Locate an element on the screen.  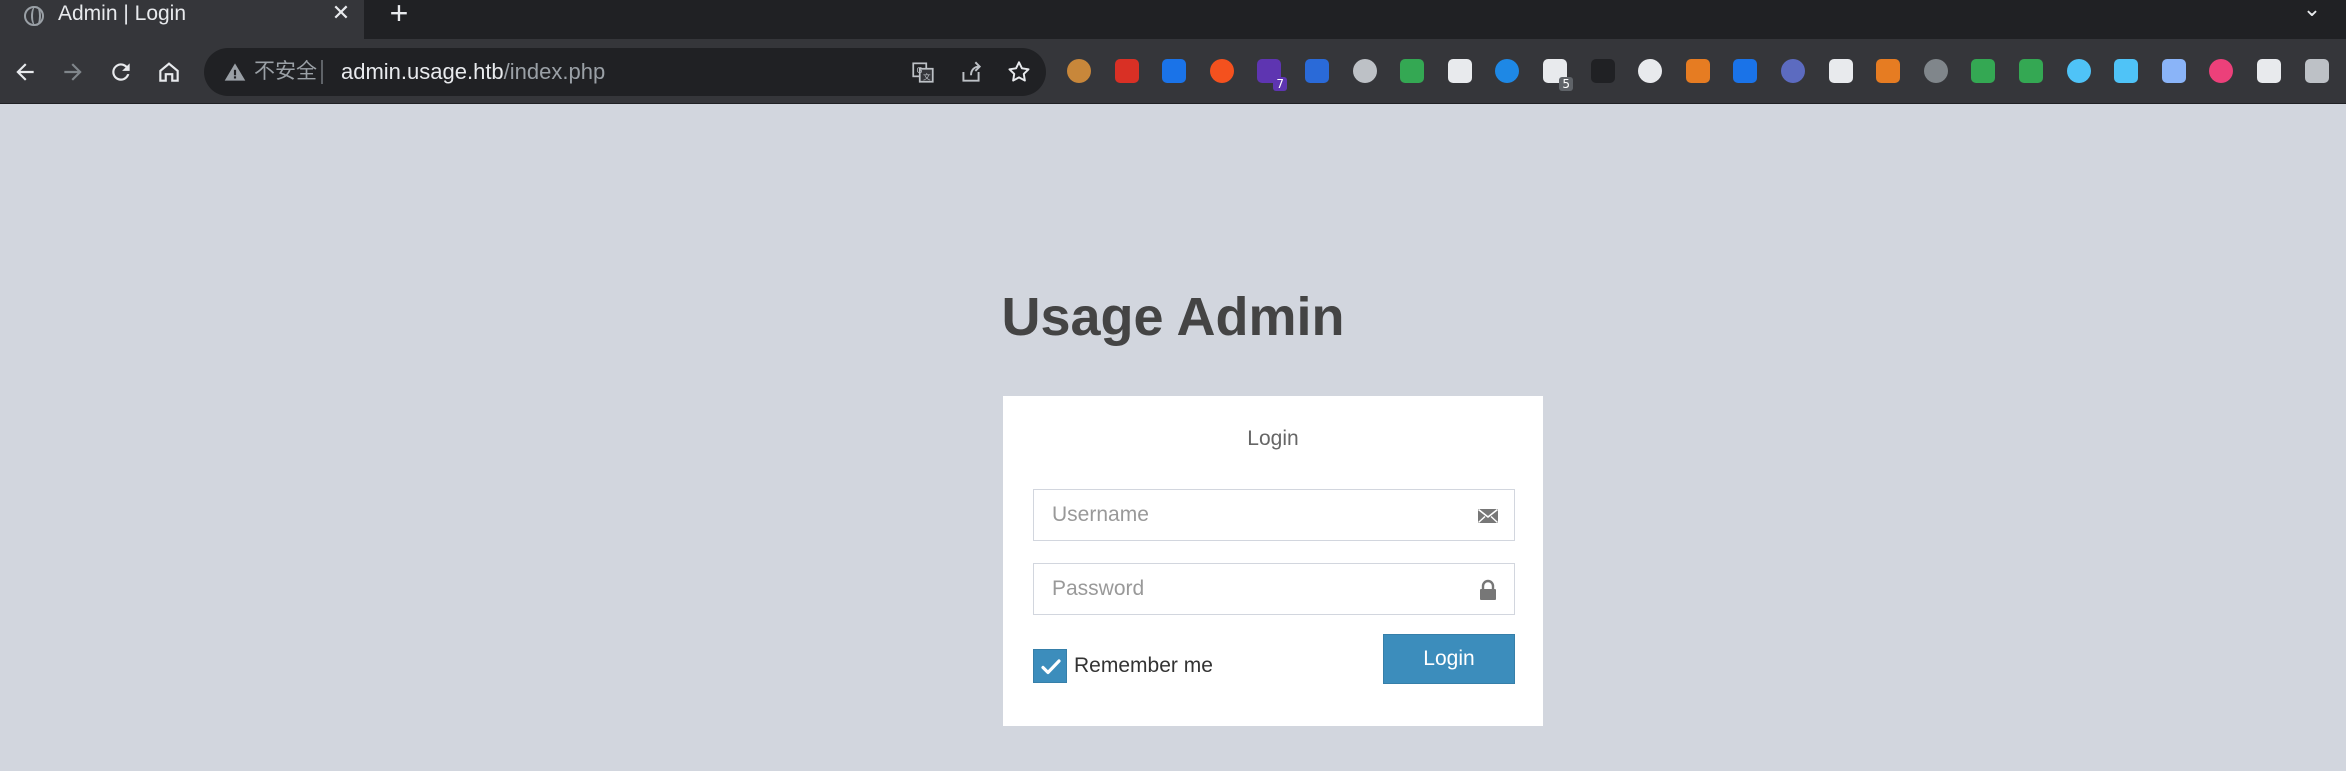
browser-toolbar: 不安全 admin.usage.htb/index.php G文 7 5 is located at coordinates (1173, 71).